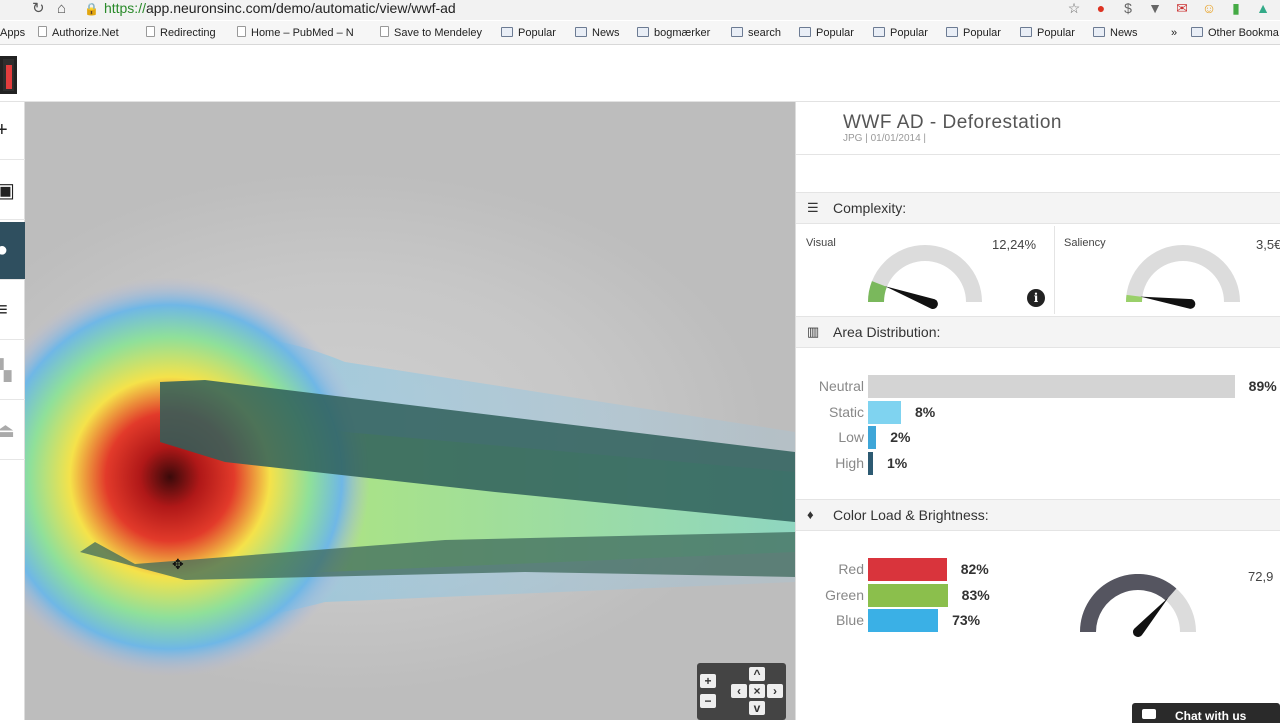 The image size is (1280, 723). What do you see at coordinates (178, 565) in the screenshot?
I see `move-cursor-icon: ✥` at bounding box center [178, 565].